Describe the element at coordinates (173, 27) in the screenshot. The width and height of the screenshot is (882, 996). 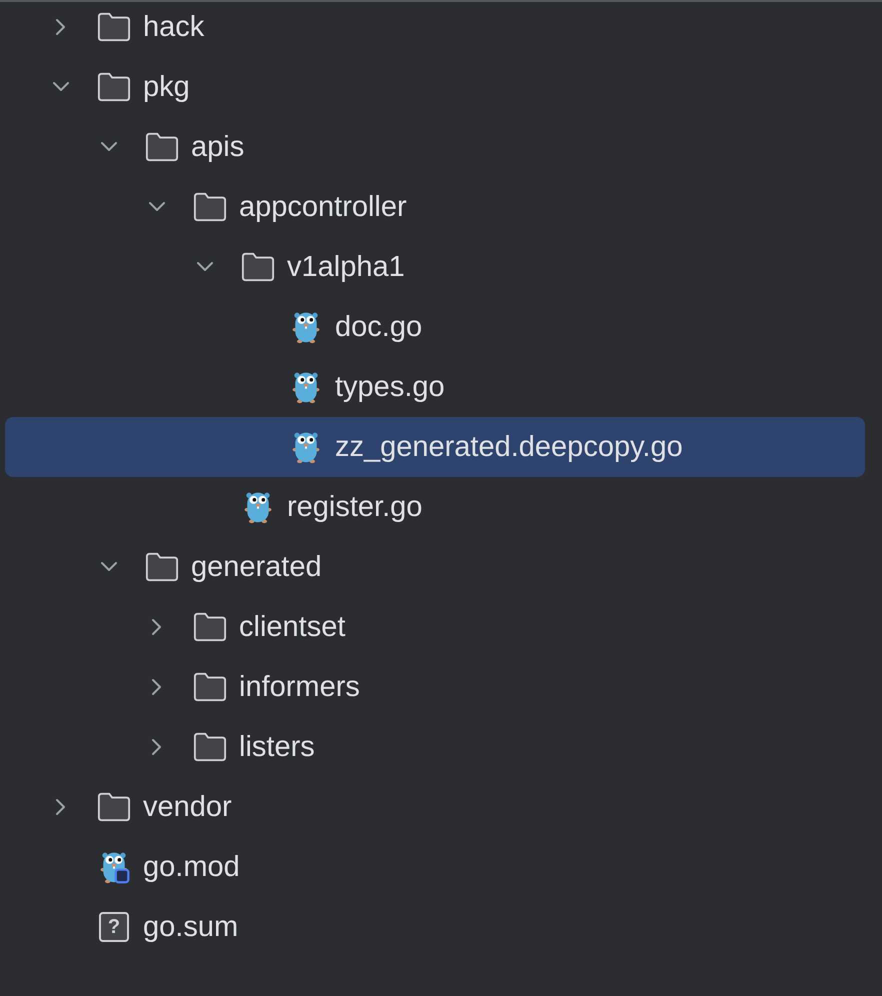
I see `file-name: hack` at that location.